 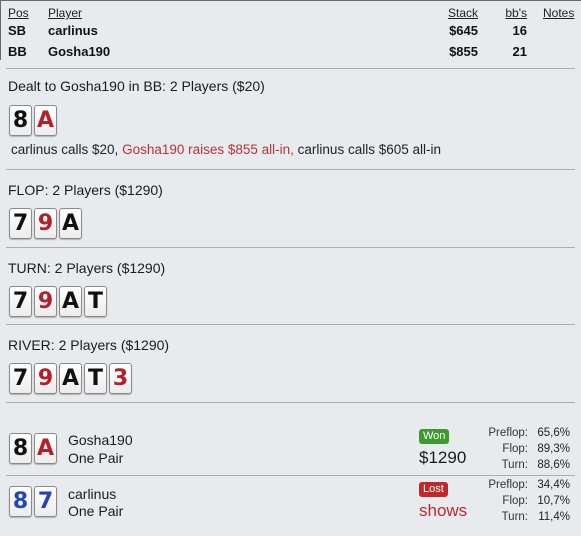 What do you see at coordinates (519, 51) in the screenshot?
I see `row-bbs: 21` at bounding box center [519, 51].